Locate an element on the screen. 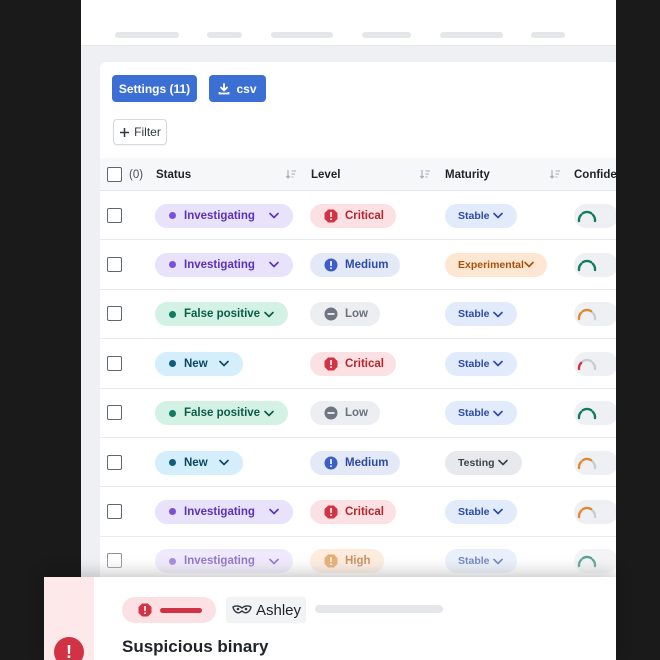  severity-skeleton-bar is located at coordinates (181, 610).